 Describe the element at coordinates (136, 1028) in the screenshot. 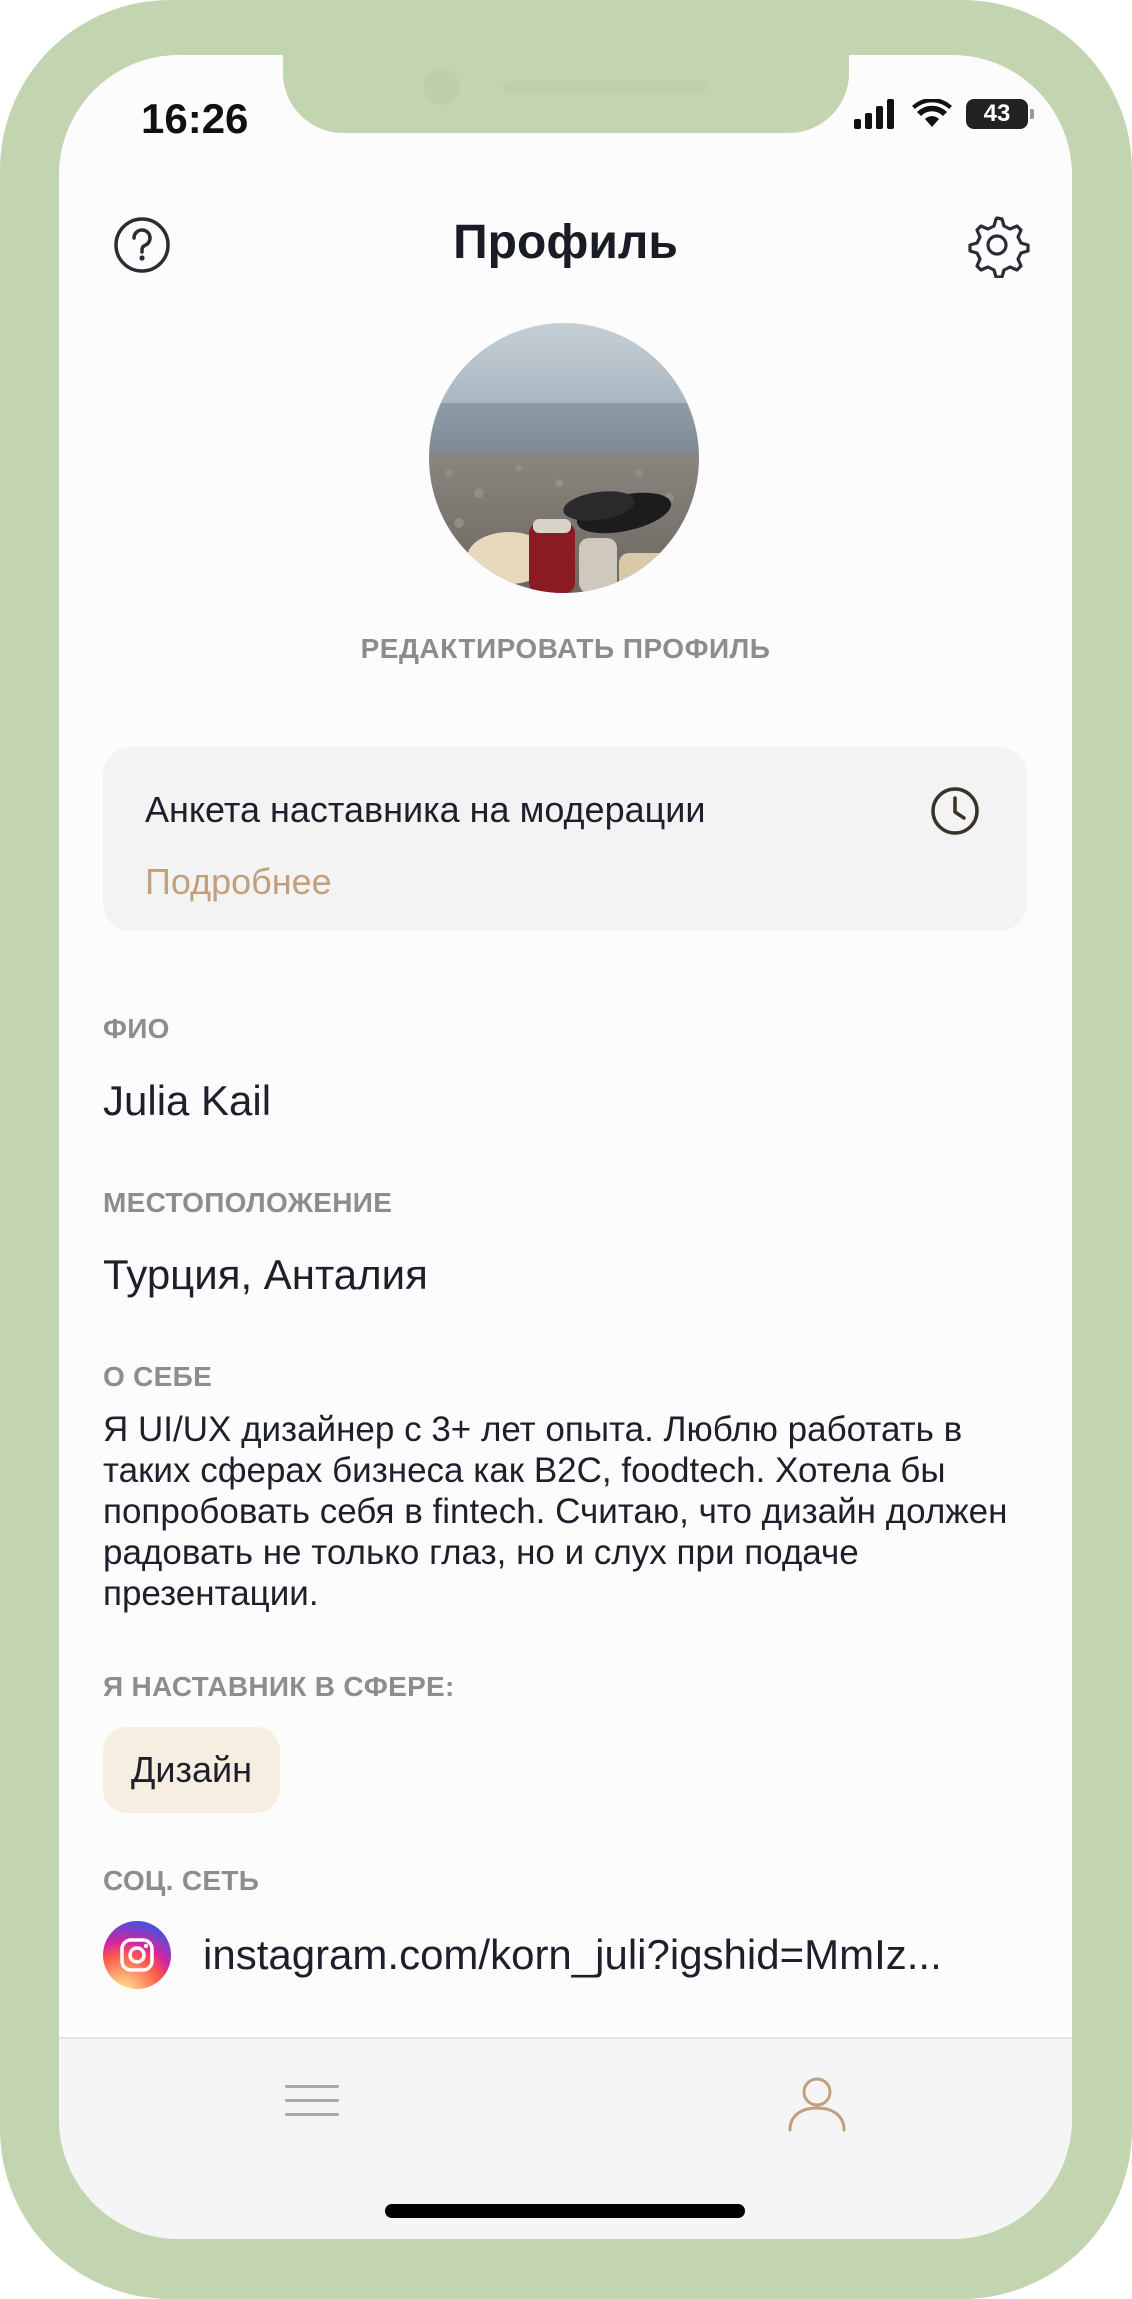

I see `name-label: ФИО` at that location.